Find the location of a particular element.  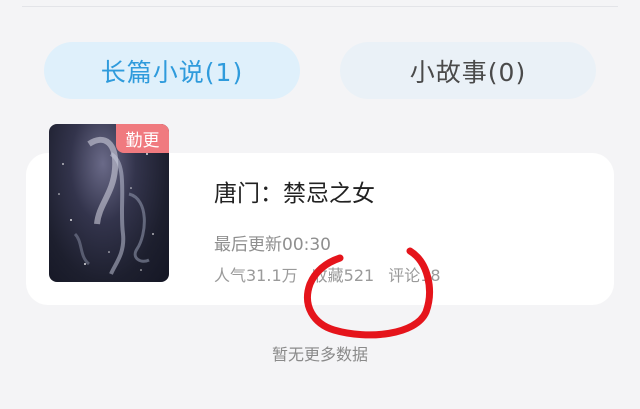

comments-count: 评论18 is located at coordinates (414, 275).